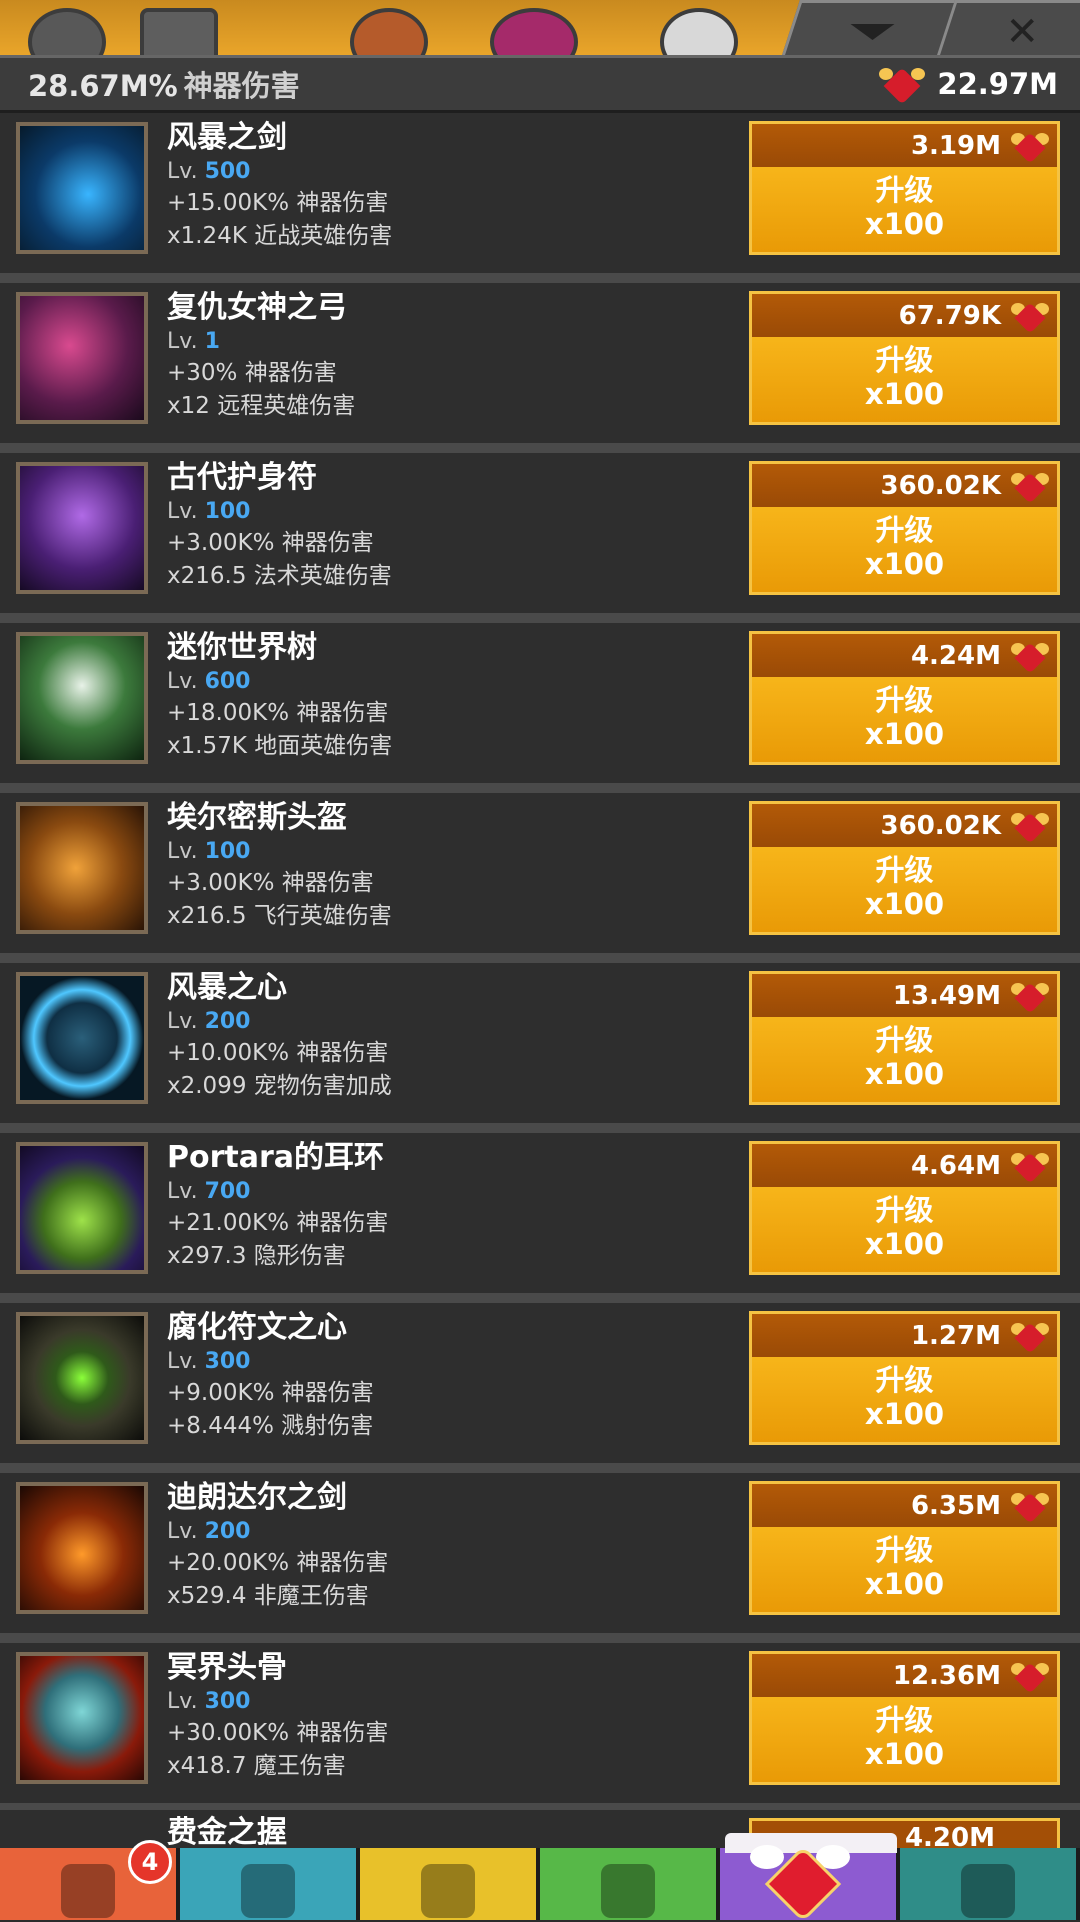 The height and width of the screenshot is (1922, 1080). I want to click on upgrade-button: 4.64M 升级 x100, so click(904, 1208).